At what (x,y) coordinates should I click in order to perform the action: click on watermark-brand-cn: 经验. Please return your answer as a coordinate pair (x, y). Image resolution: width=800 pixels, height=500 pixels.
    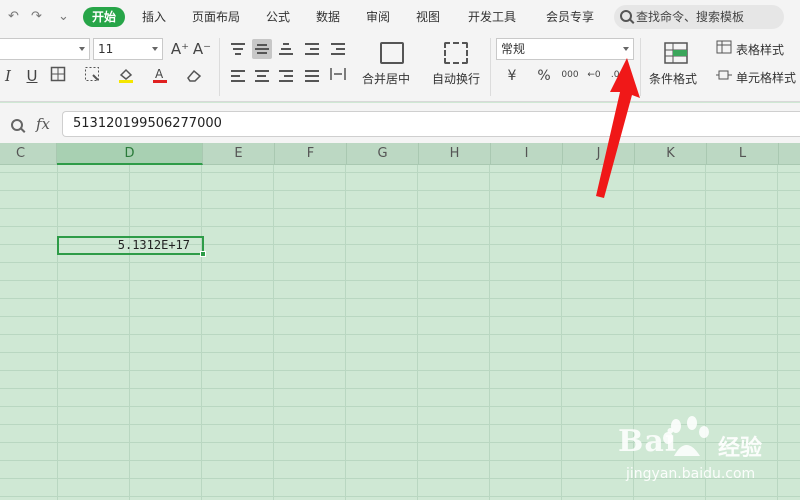
    Looking at the image, I should click on (740, 448).